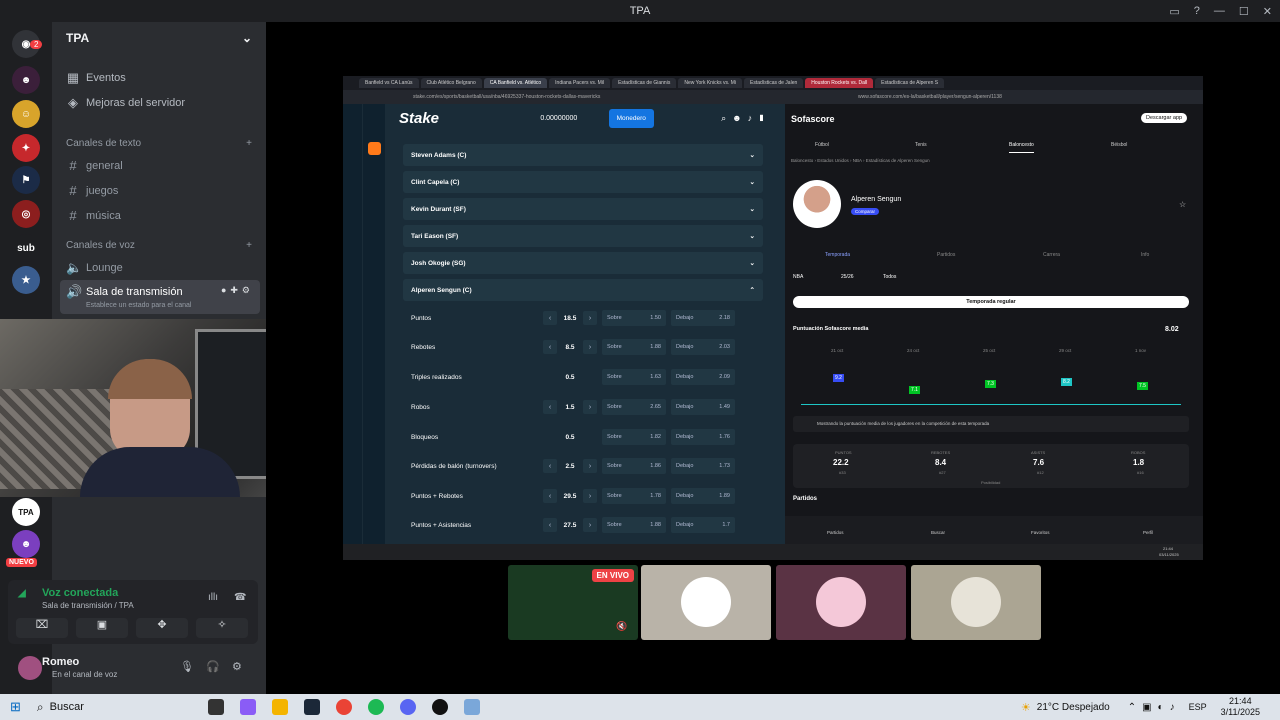 The image size is (1280, 720). Describe the element at coordinates (710, 83) in the screenshot. I see `browser-tab: New York Knicks vs. Mi` at that location.